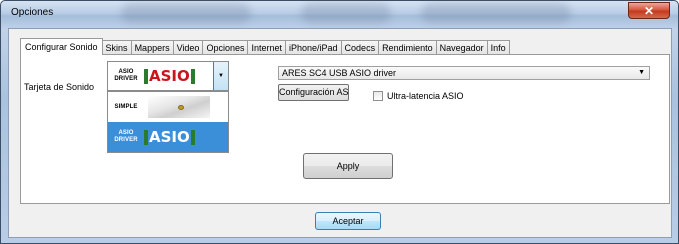 Image resolution: width=679 pixels, height=244 pixels. I want to click on tab-navegador: Navegador, so click(462, 47).